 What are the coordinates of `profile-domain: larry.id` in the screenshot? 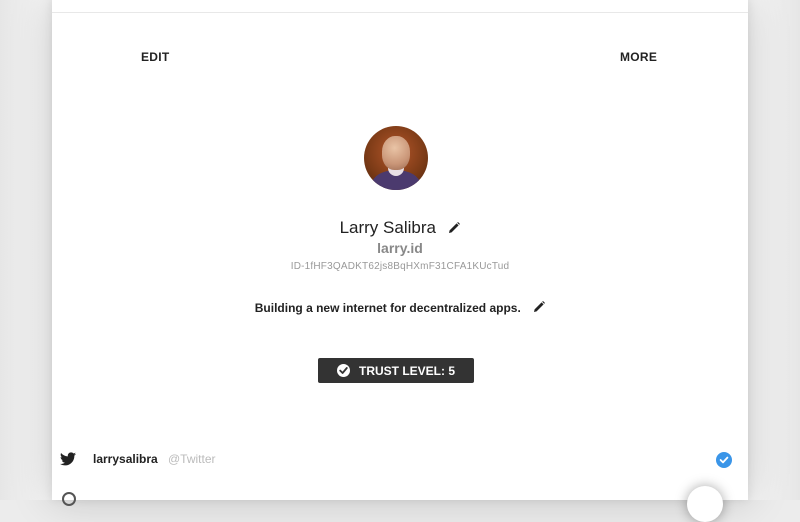 It's located at (400, 248).